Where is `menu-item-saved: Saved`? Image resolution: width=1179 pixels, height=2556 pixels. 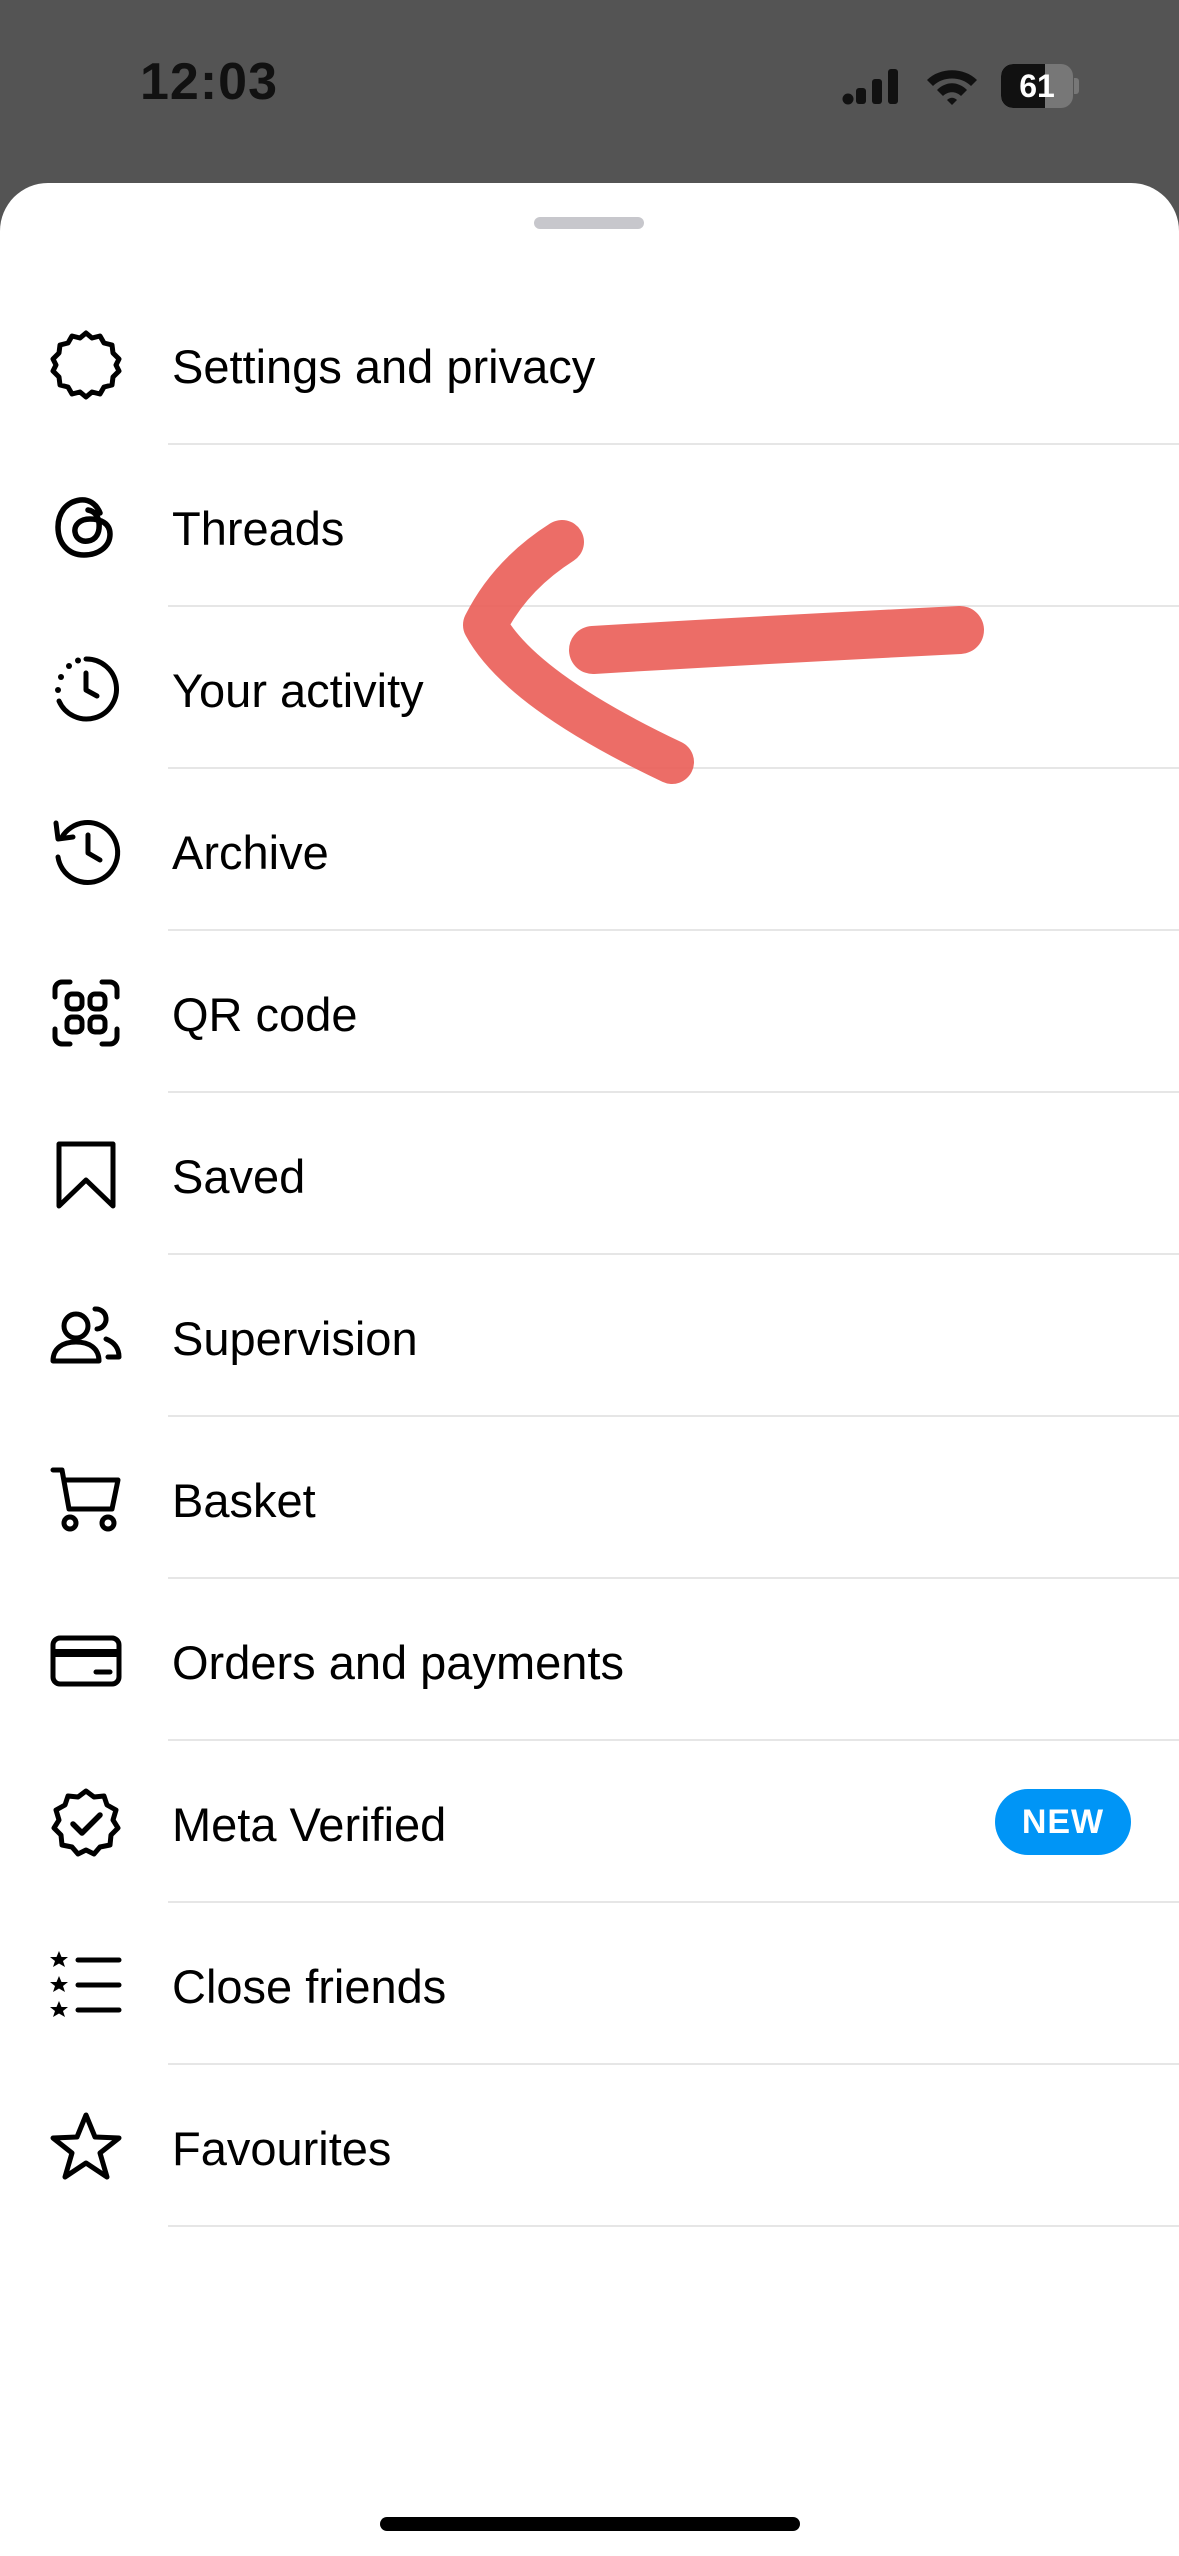 menu-item-saved: Saved is located at coordinates (589, 1174).